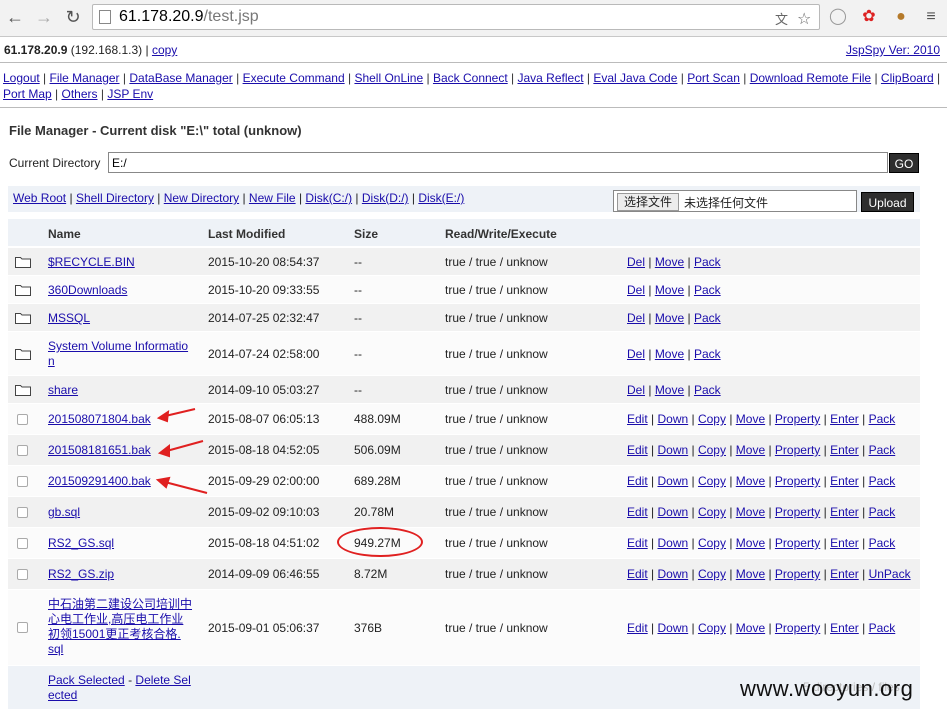 This screenshot has width=947, height=717. Describe the element at coordinates (123, 512) in the screenshot. I see `file-link: gb.sql` at that location.